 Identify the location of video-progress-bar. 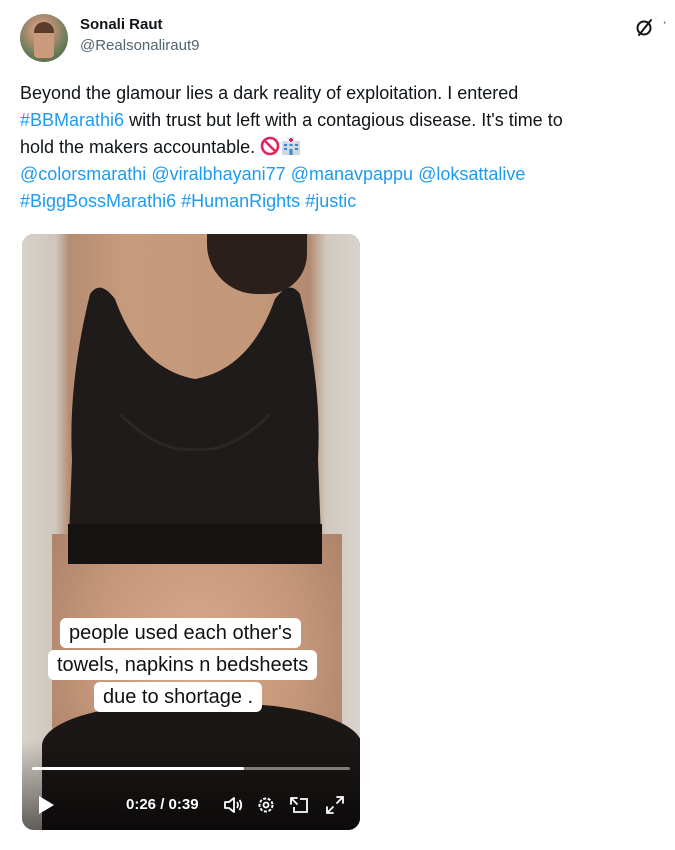
(191, 768).